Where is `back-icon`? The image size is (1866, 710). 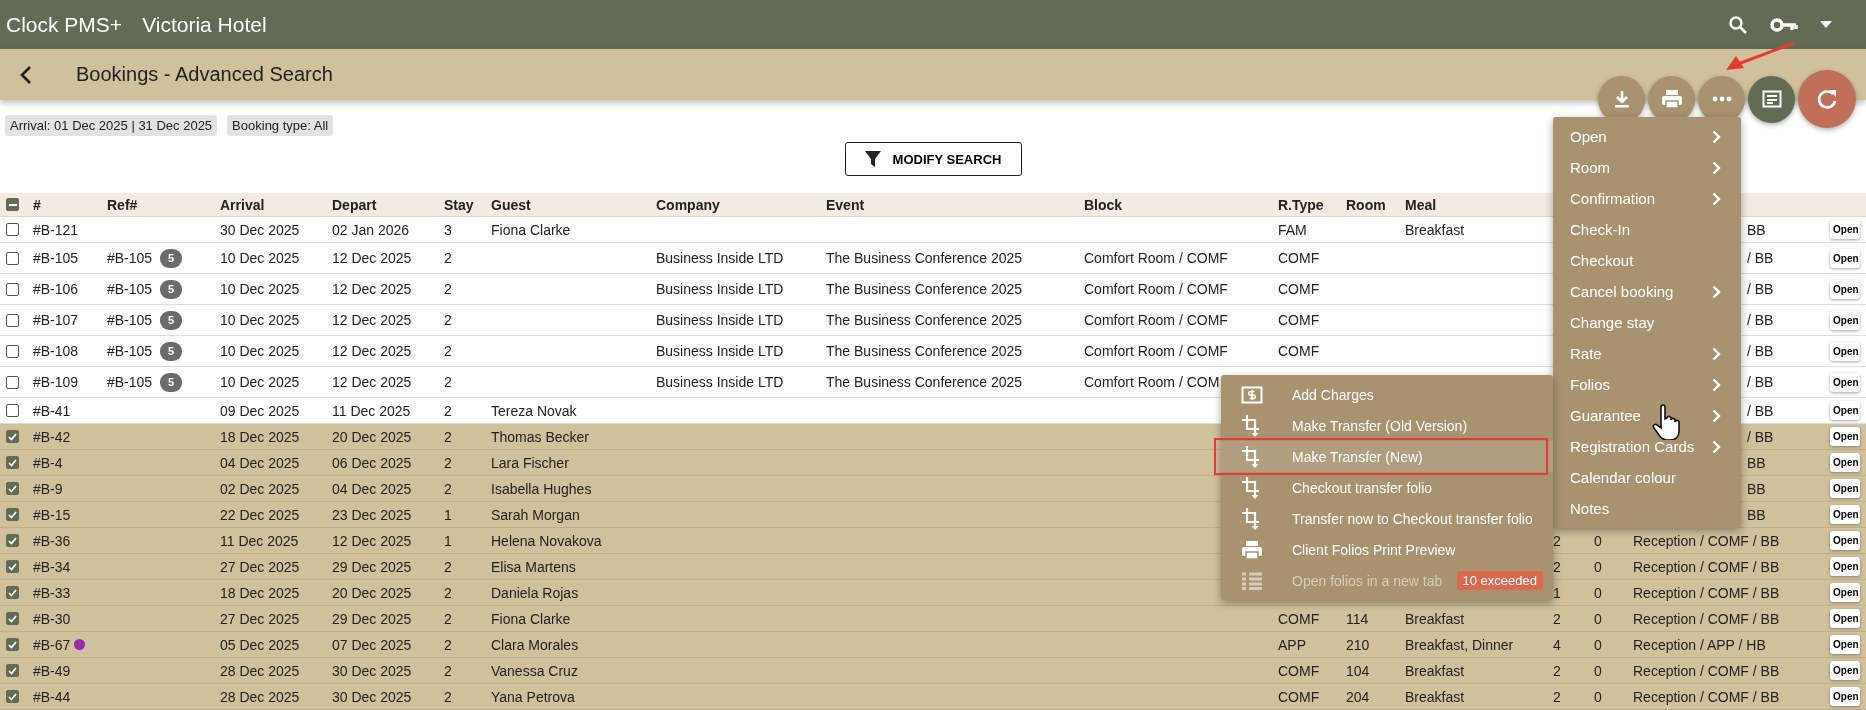 back-icon is located at coordinates (26, 74).